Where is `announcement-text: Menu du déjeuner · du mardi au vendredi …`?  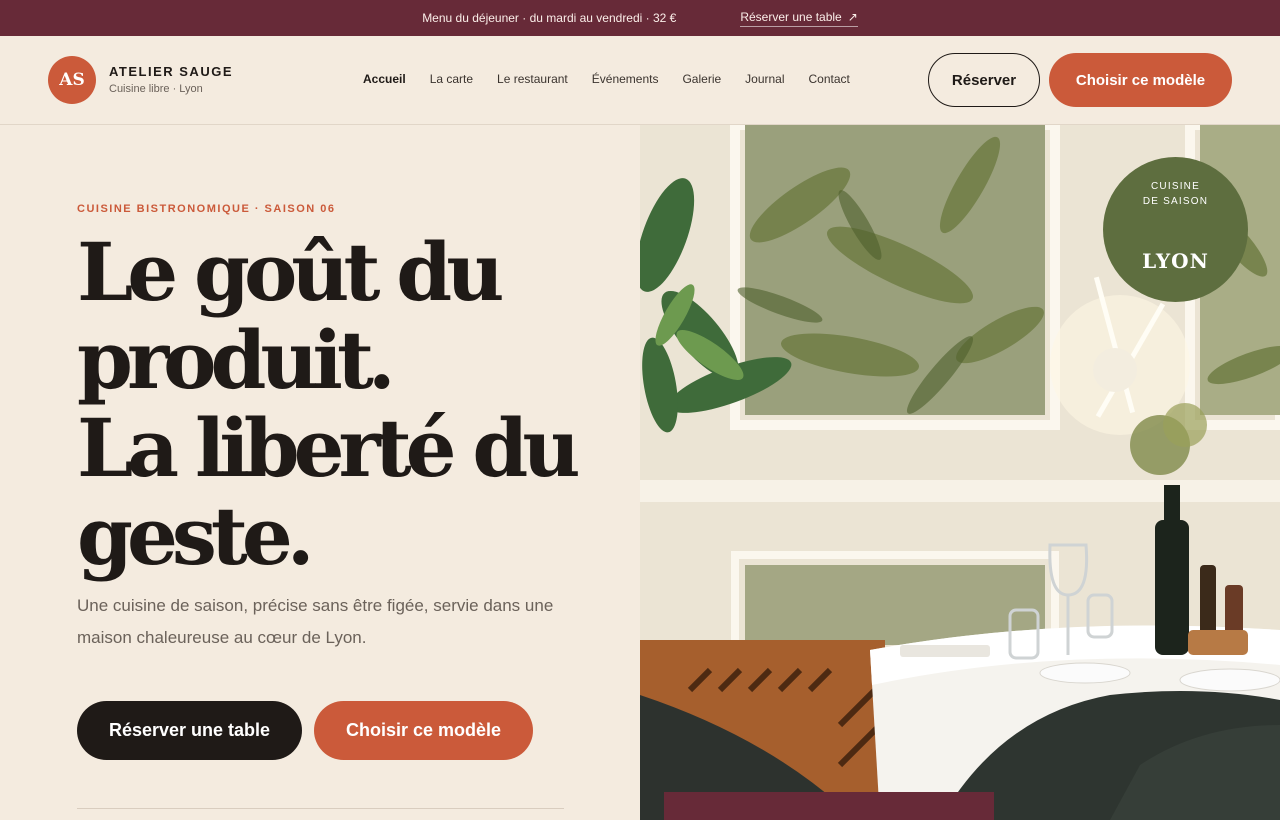
announcement-text: Menu du déjeuner · du mardi au vendredi … is located at coordinates (549, 18).